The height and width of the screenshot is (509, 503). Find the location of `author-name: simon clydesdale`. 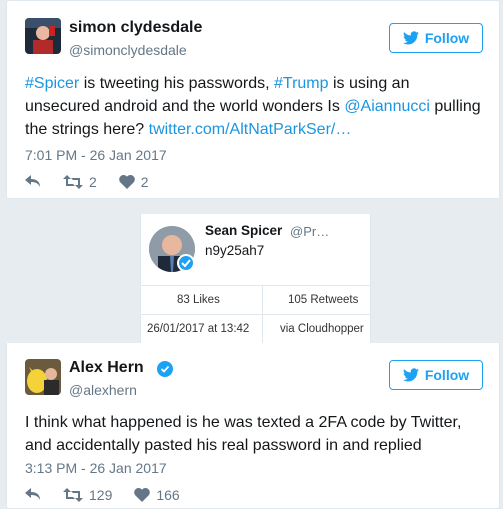

author-name: simon clydesdale is located at coordinates (135, 28).